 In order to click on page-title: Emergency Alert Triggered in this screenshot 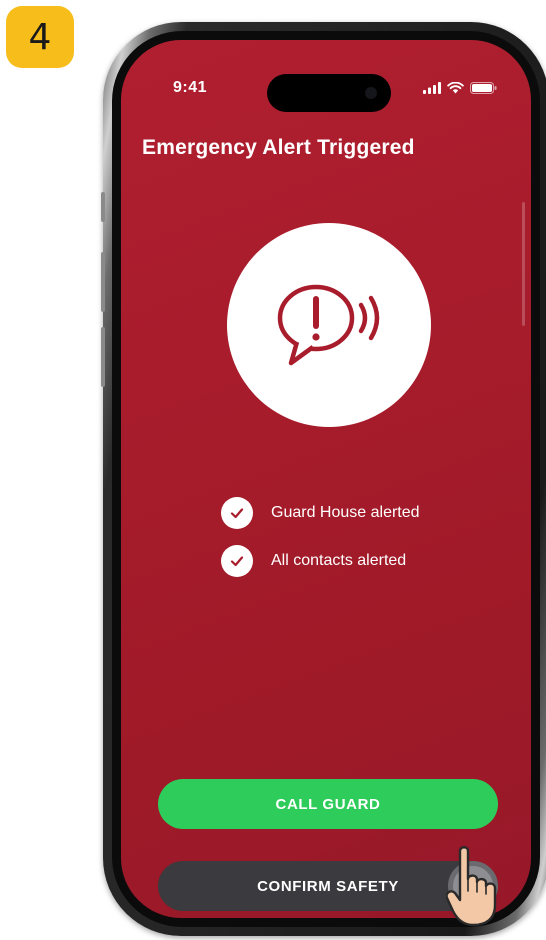, I will do `click(278, 147)`.